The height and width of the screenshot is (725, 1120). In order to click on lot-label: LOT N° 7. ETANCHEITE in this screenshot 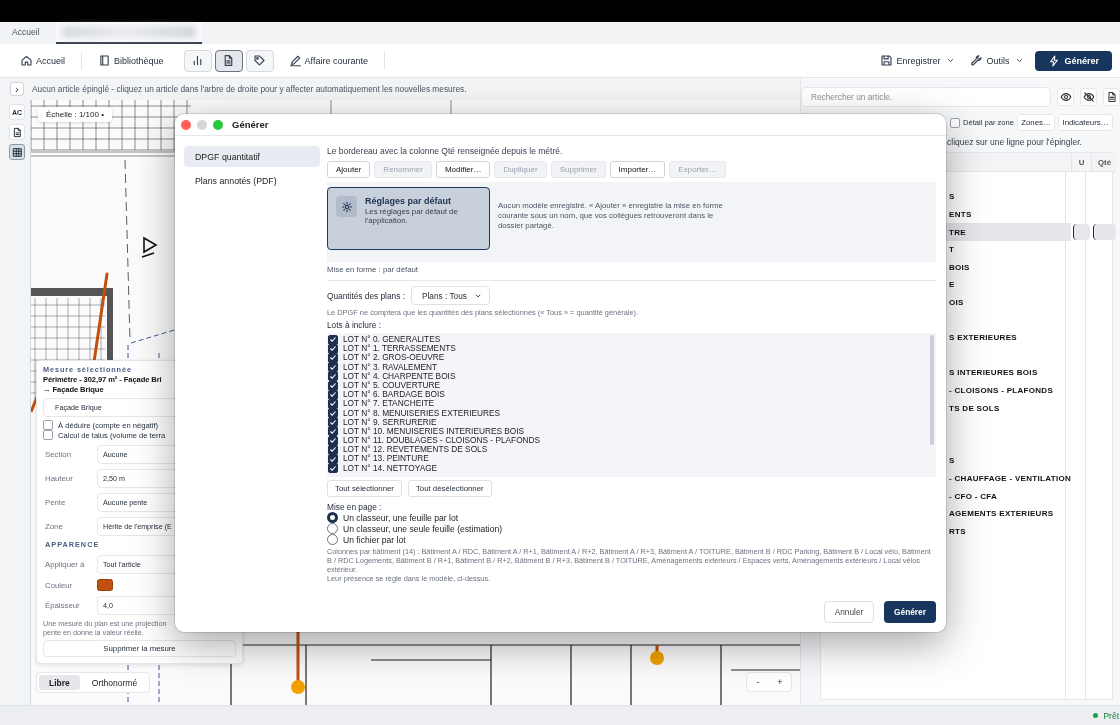, I will do `click(389, 404)`.